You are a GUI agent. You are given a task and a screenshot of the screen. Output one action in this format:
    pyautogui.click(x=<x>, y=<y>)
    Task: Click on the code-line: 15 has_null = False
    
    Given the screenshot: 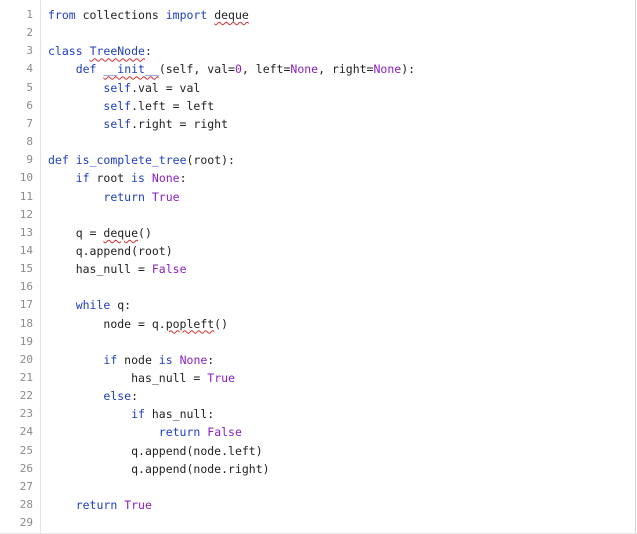 What is the action you would take?
    pyautogui.click(x=318, y=269)
    